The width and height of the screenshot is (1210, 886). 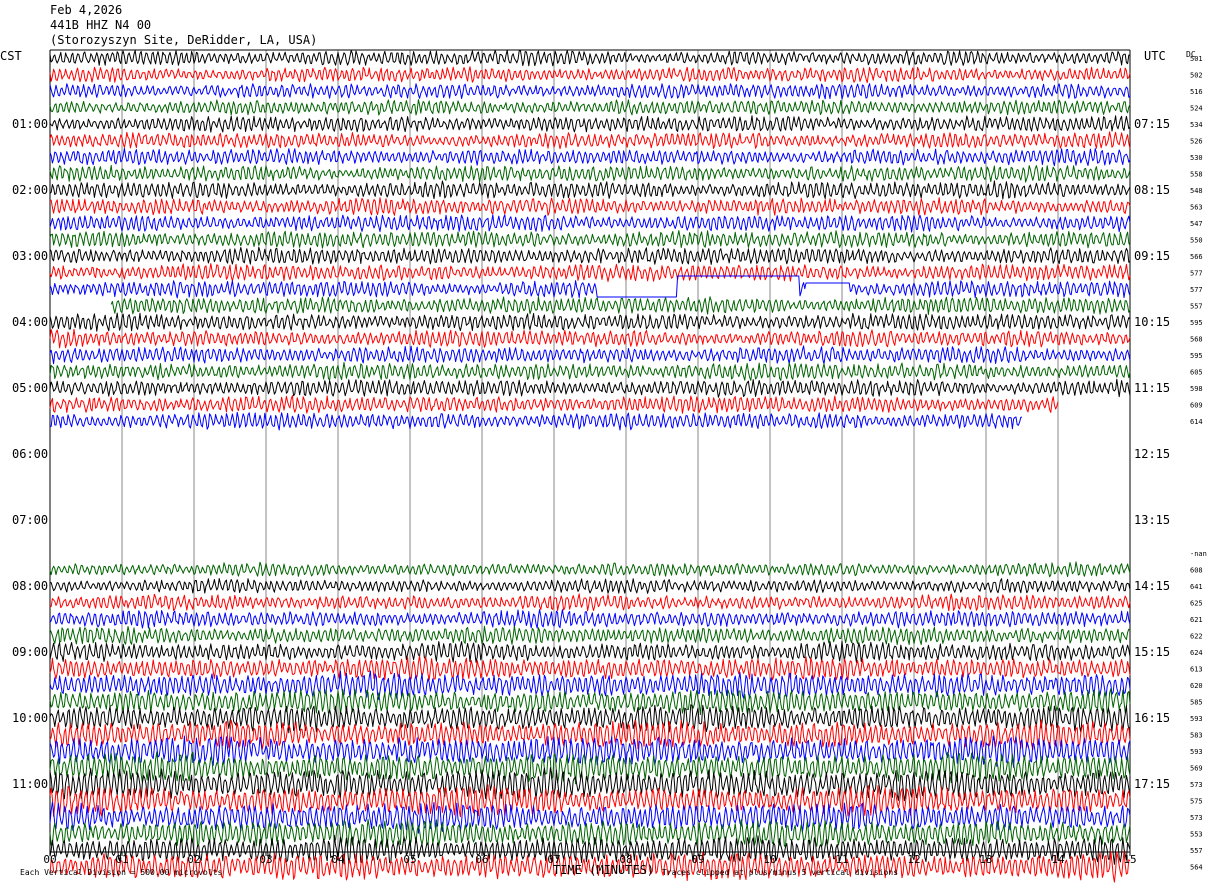 What do you see at coordinates (11, 56) in the screenshot?
I see `left-timezone-label: CST` at bounding box center [11, 56].